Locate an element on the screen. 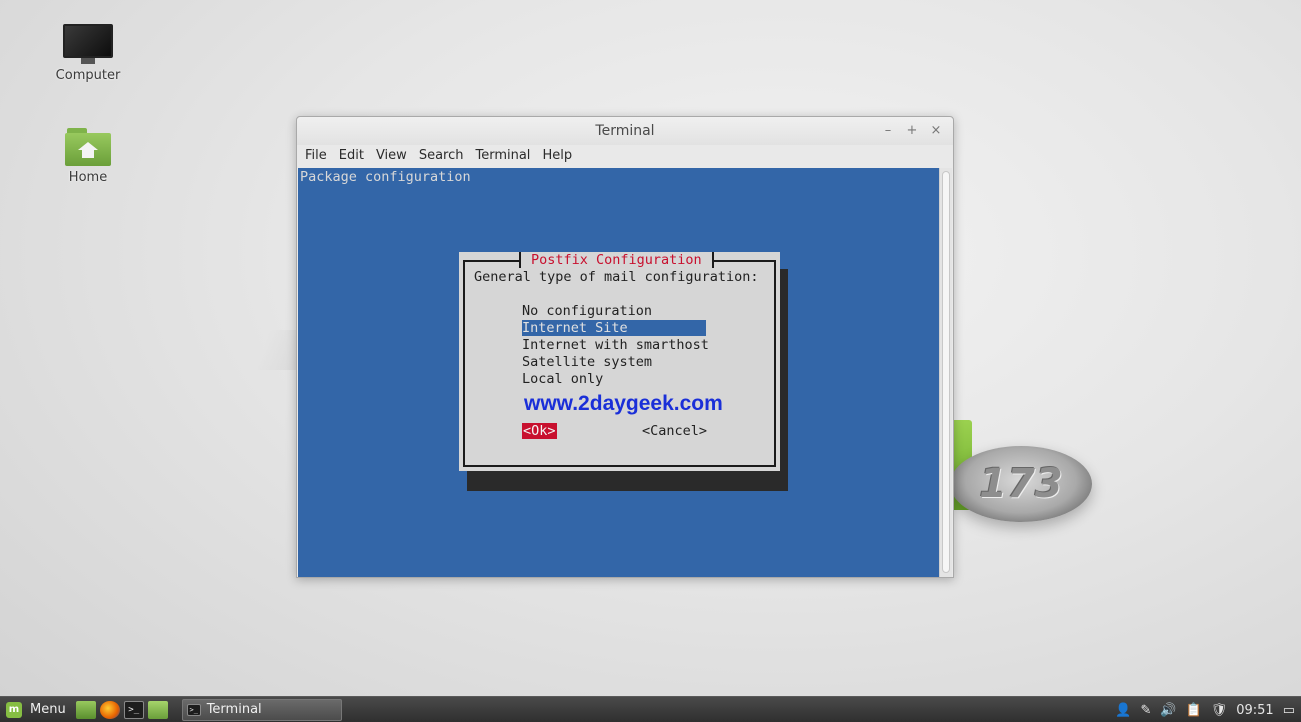  user-icon: 👤 is located at coordinates (1123, 710).